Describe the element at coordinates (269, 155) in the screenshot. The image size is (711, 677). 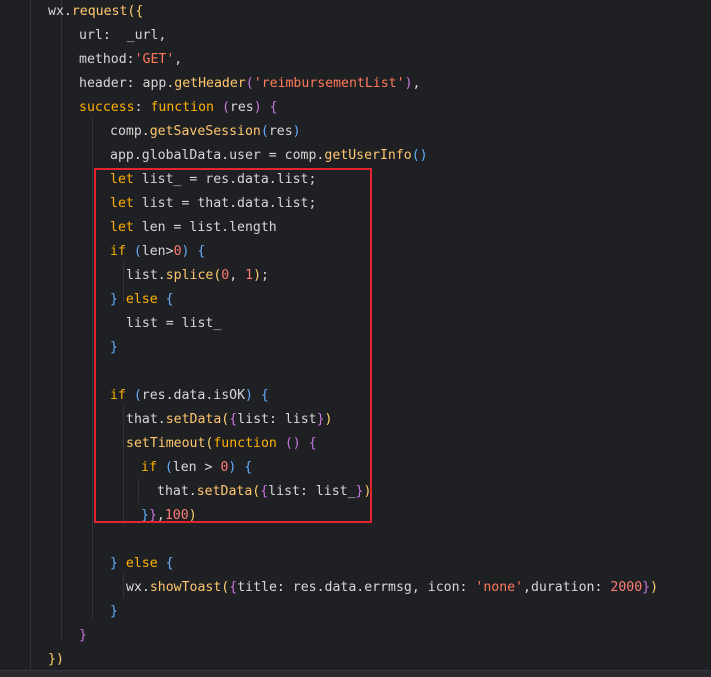
I see `code-line-7: app.globalData.user = comp.getUserInfo()` at that location.